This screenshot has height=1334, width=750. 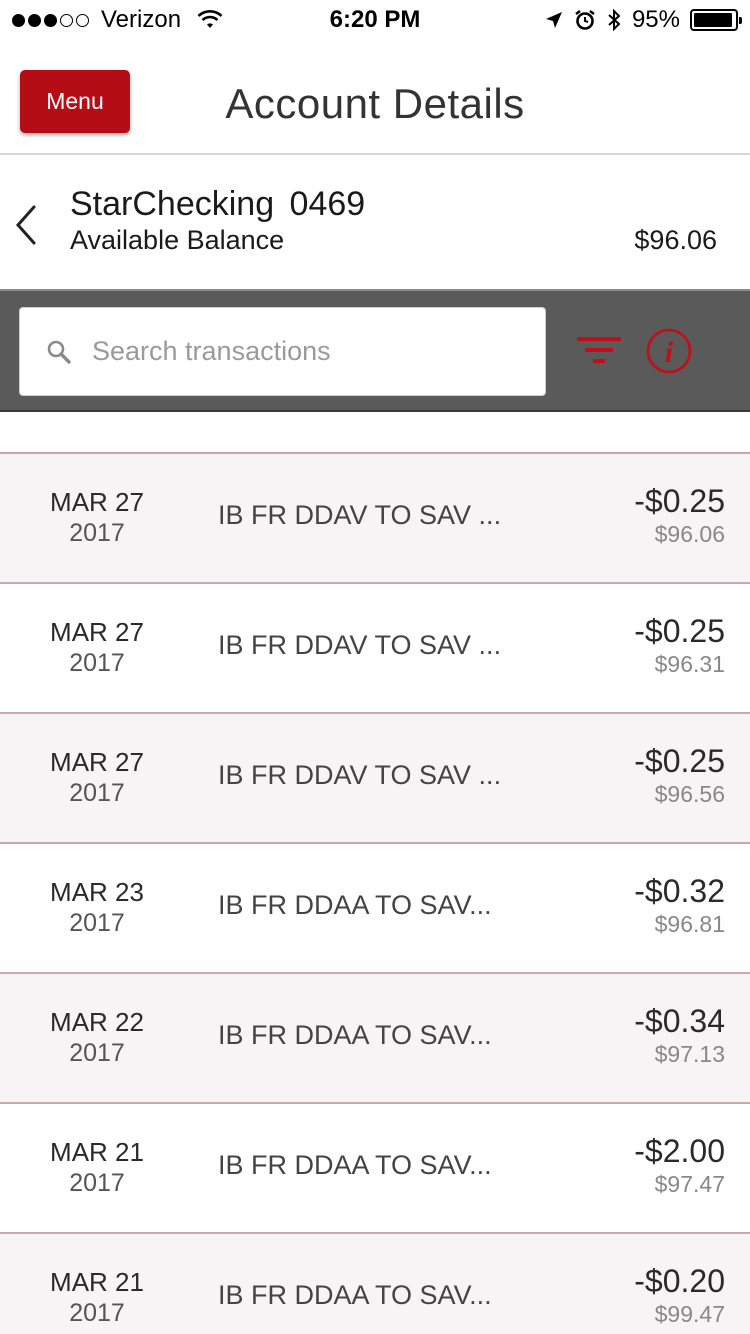 I want to click on available-balance-value: $96.06, so click(x=675, y=240).